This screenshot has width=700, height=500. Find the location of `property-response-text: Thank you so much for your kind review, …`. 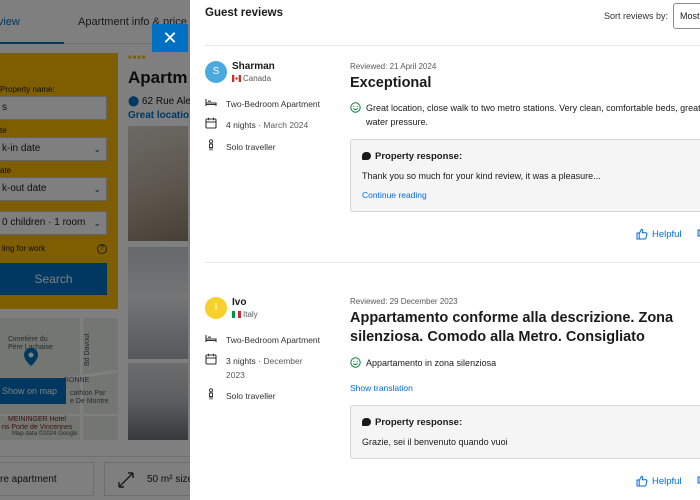

property-response-text: Thank you so much for your kind review, … is located at coordinates (481, 176).